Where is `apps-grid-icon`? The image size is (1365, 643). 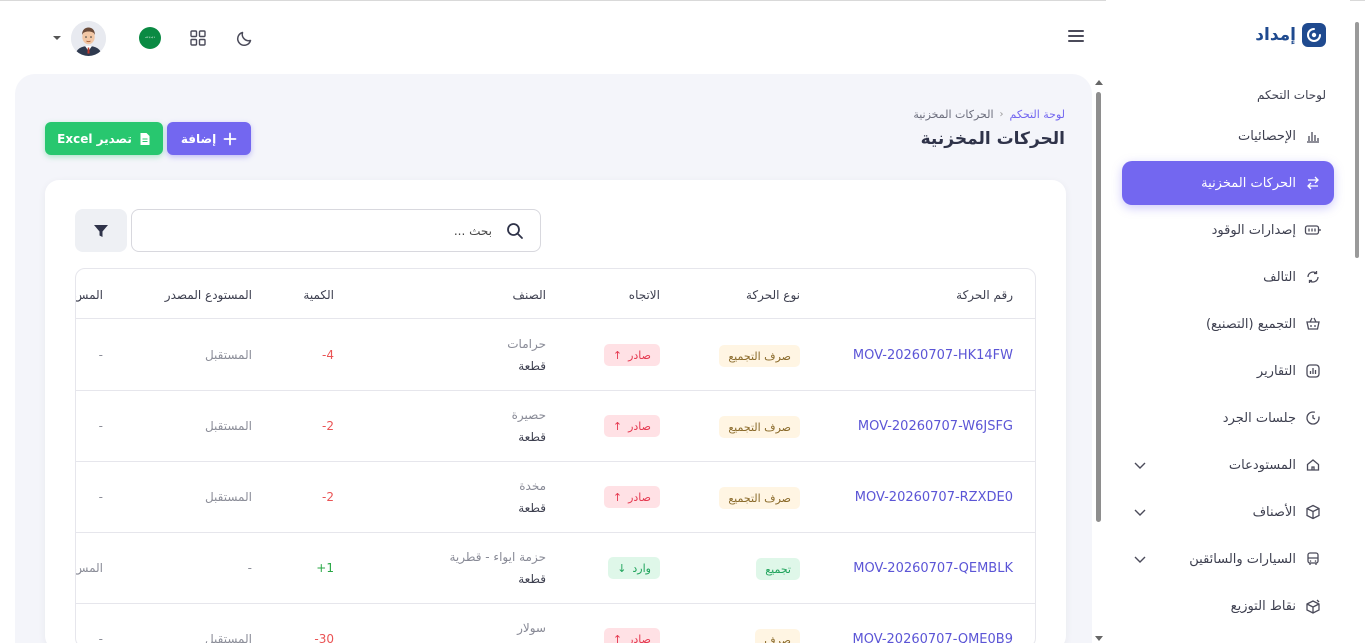 apps-grid-icon is located at coordinates (198, 38).